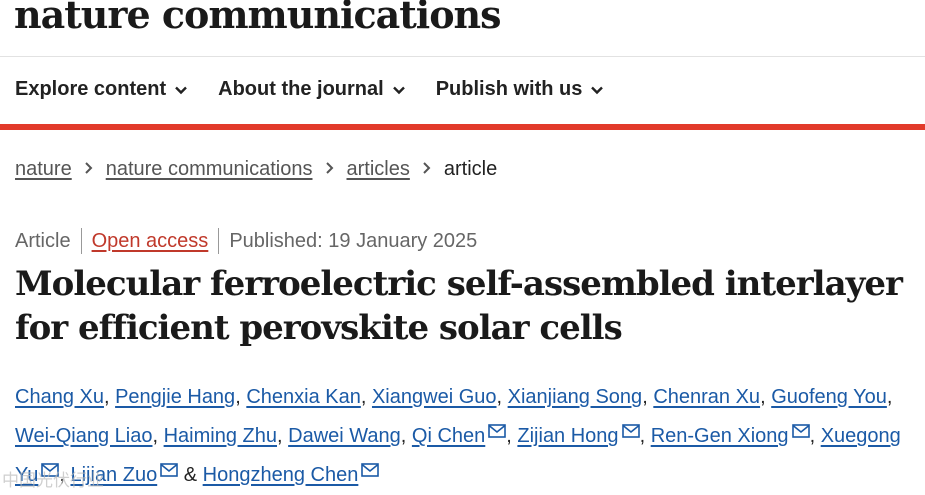 The height and width of the screenshot is (495, 925). Describe the element at coordinates (209, 169) in the screenshot. I see `breadcrumb-nature-communications: nature communications` at that location.